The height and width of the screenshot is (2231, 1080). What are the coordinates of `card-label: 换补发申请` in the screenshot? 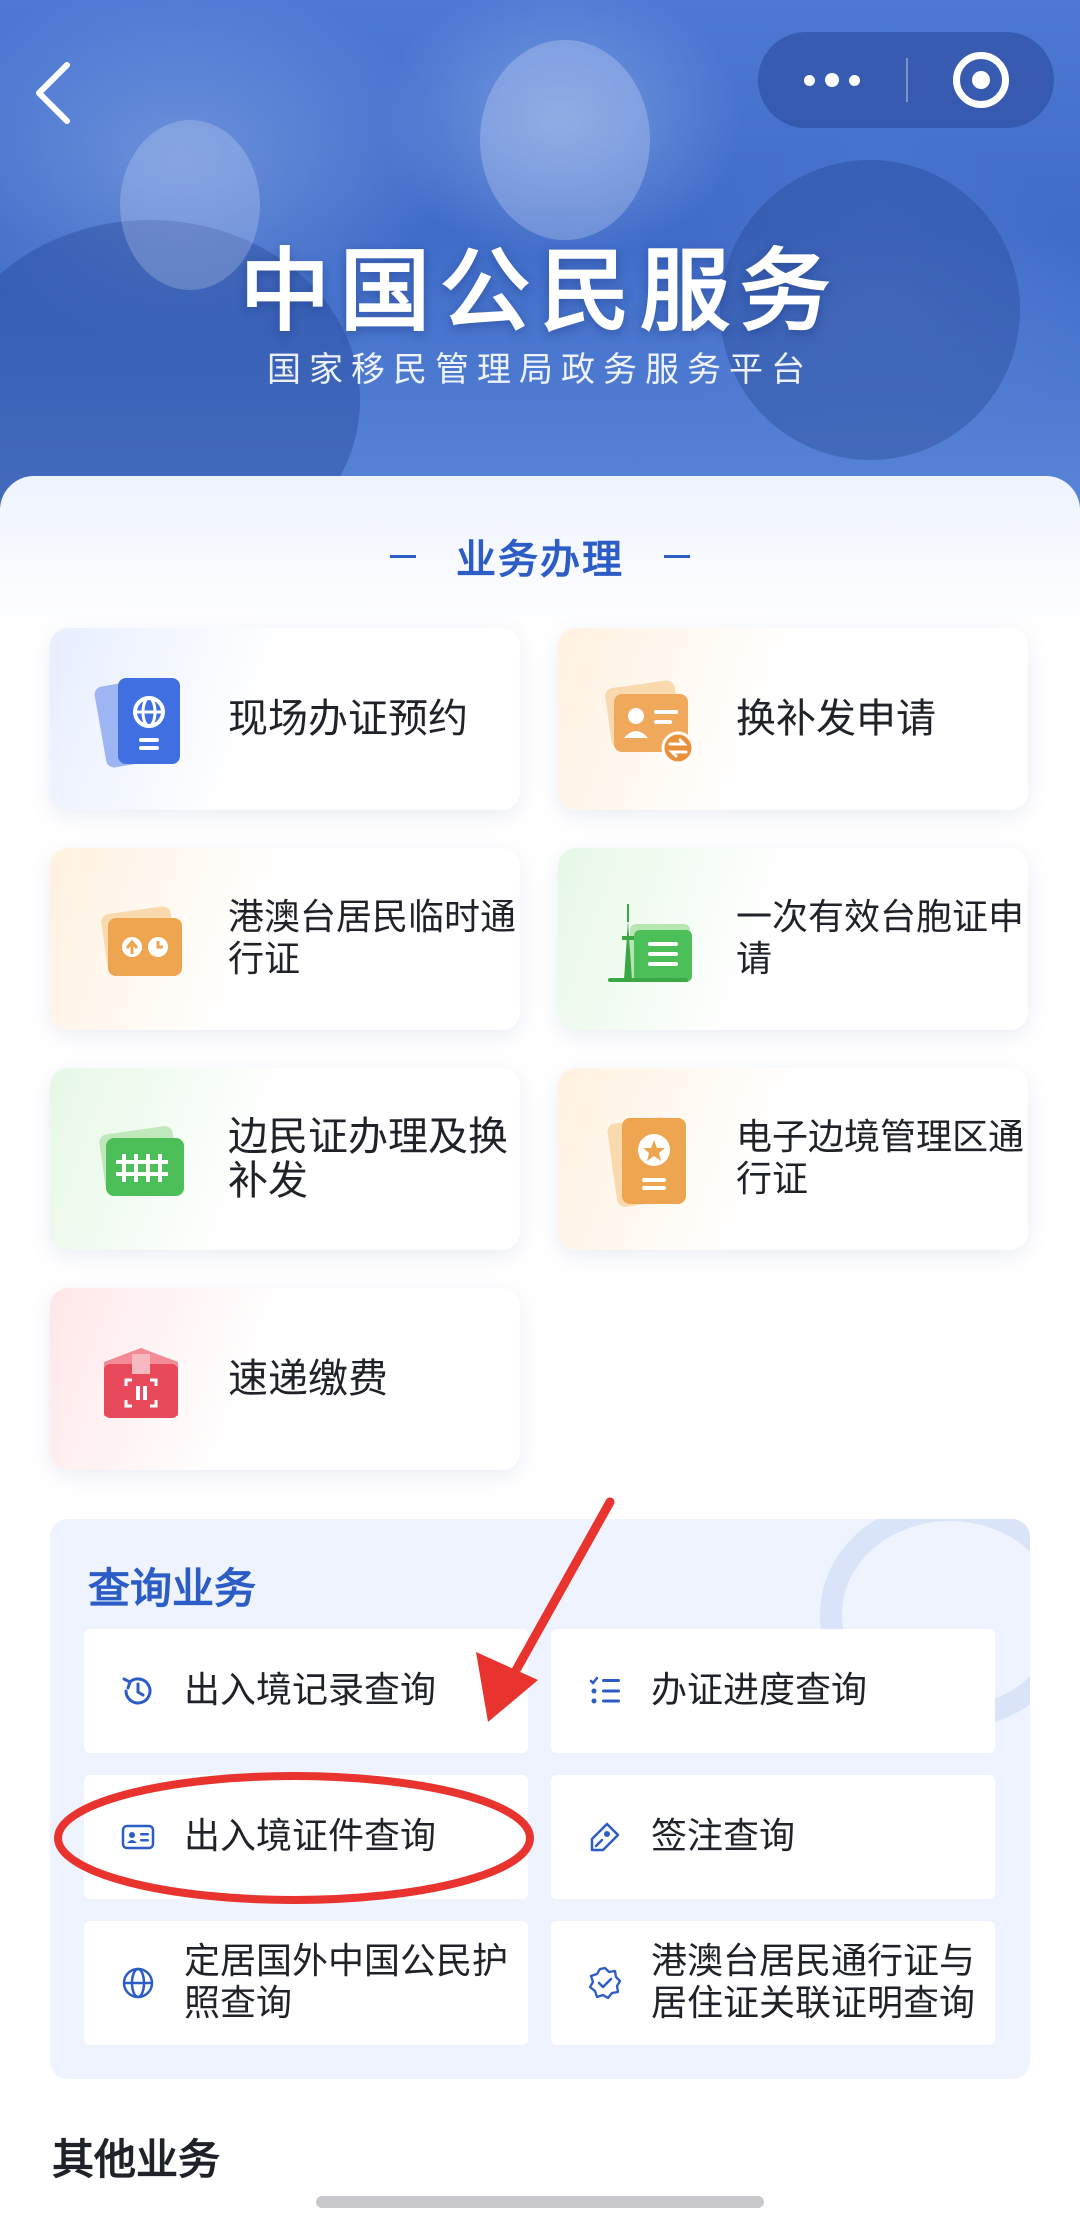 It's located at (836, 719).